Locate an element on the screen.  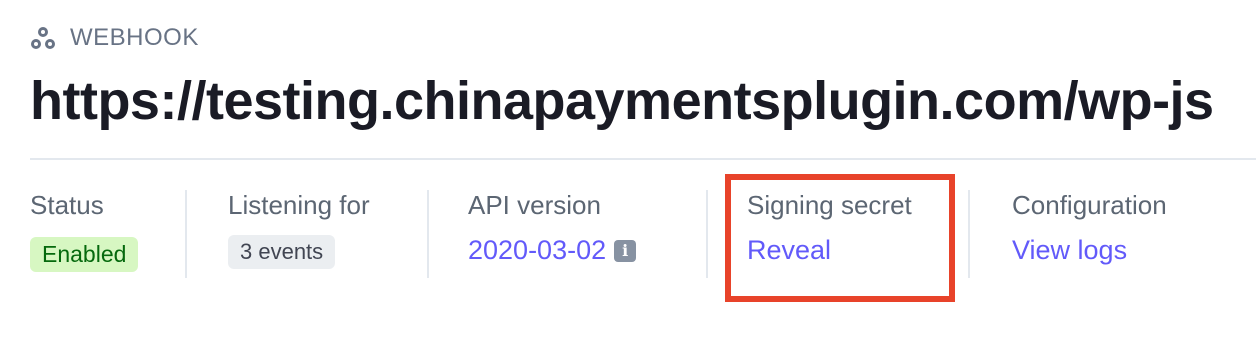
configuration-label: Configuration is located at coordinates (1089, 205).